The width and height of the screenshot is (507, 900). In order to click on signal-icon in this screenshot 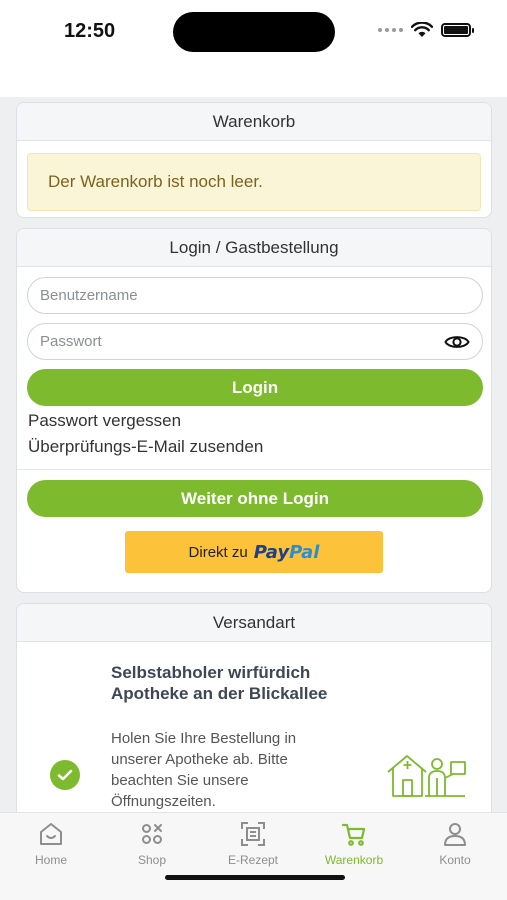, I will do `click(390, 30)`.